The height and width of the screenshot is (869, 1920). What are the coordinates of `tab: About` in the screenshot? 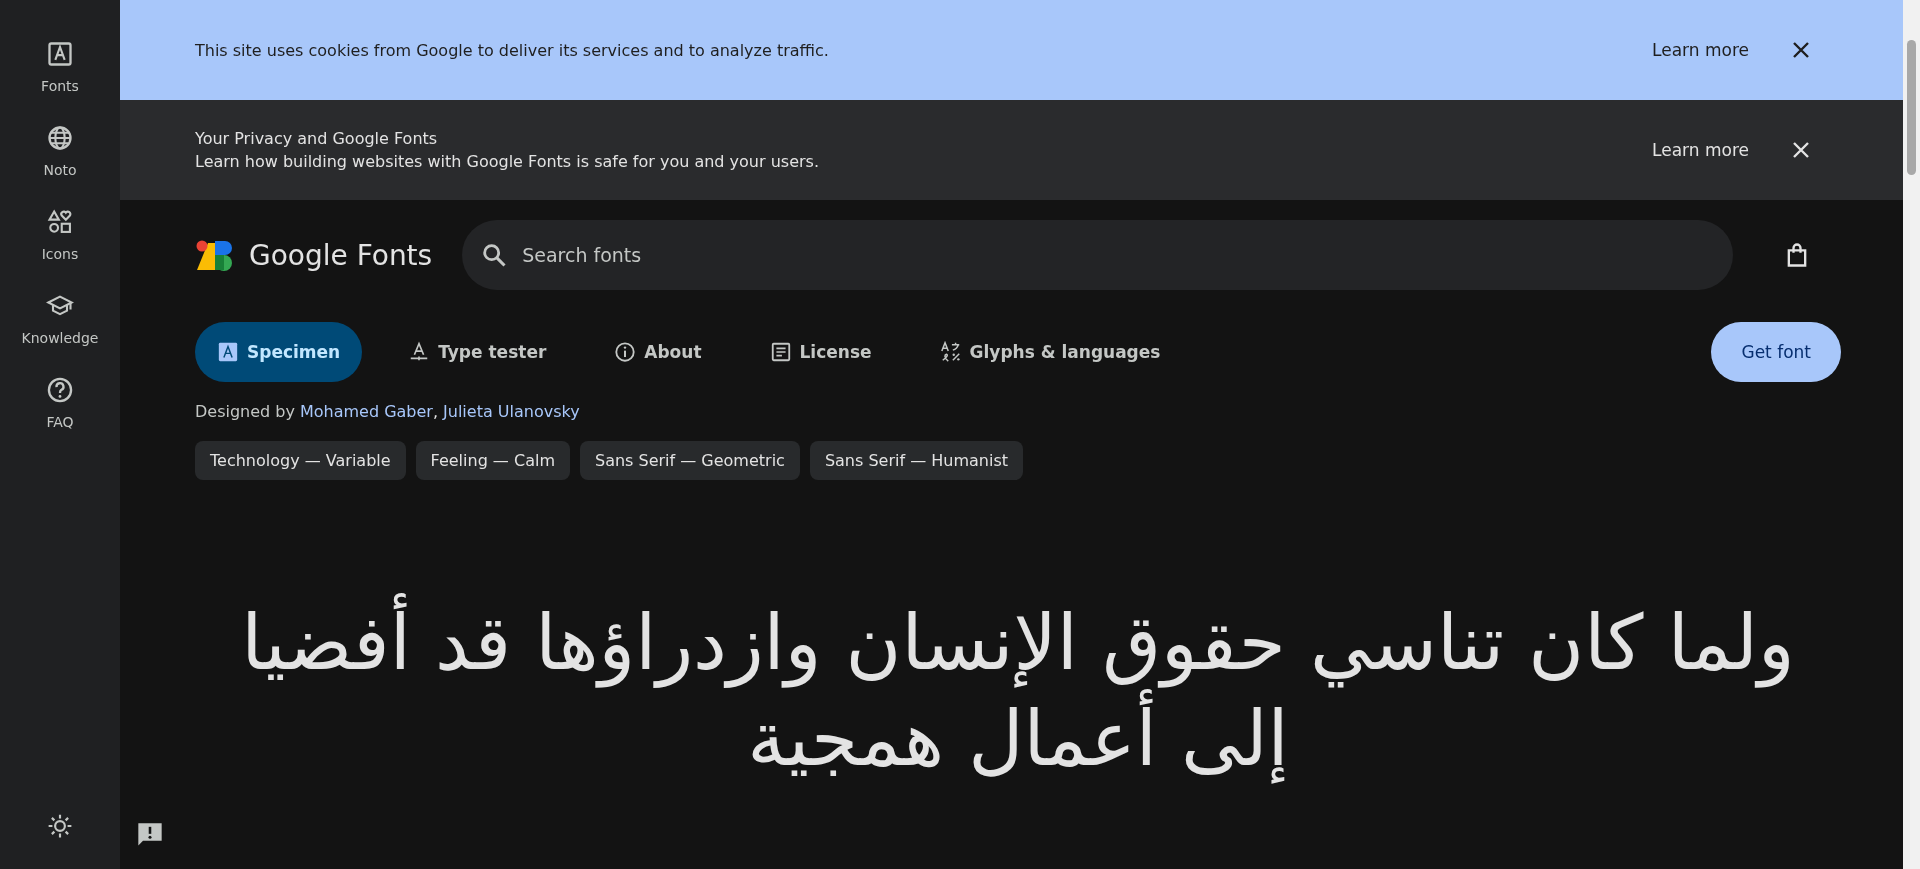 It's located at (658, 352).